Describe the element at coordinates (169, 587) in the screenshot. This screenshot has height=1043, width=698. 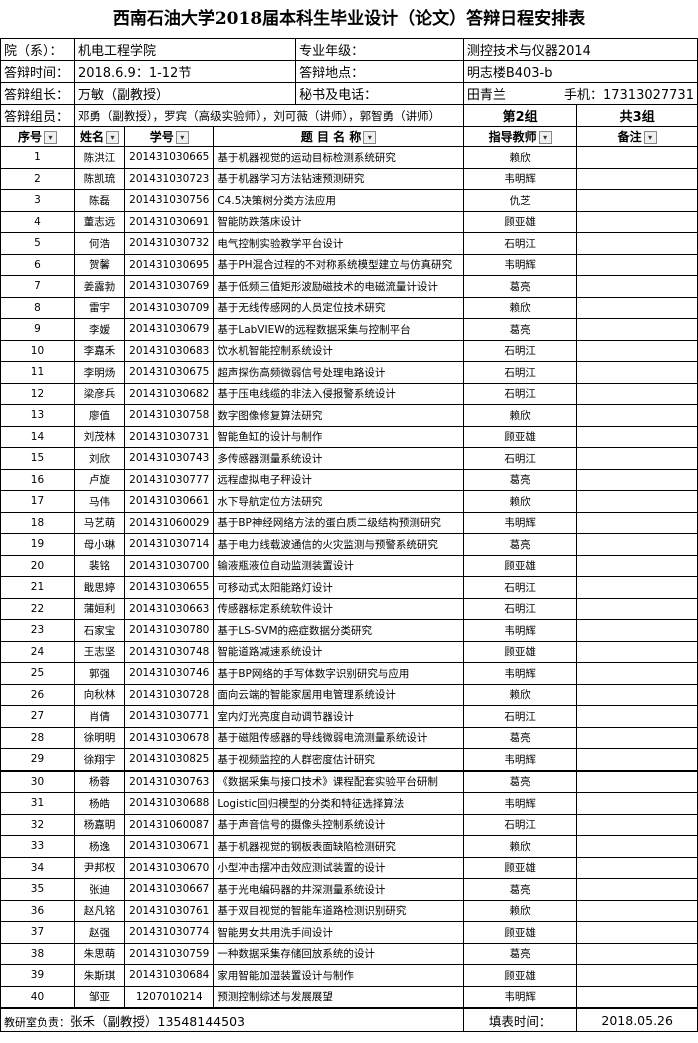
I see `row-id-cell: 201431030655` at that location.